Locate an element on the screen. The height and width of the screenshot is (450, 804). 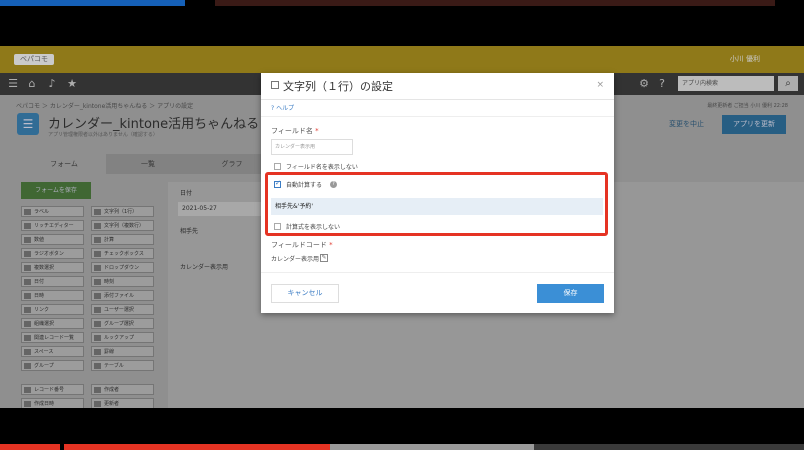
footer-divider is located at coordinates (437, 272).